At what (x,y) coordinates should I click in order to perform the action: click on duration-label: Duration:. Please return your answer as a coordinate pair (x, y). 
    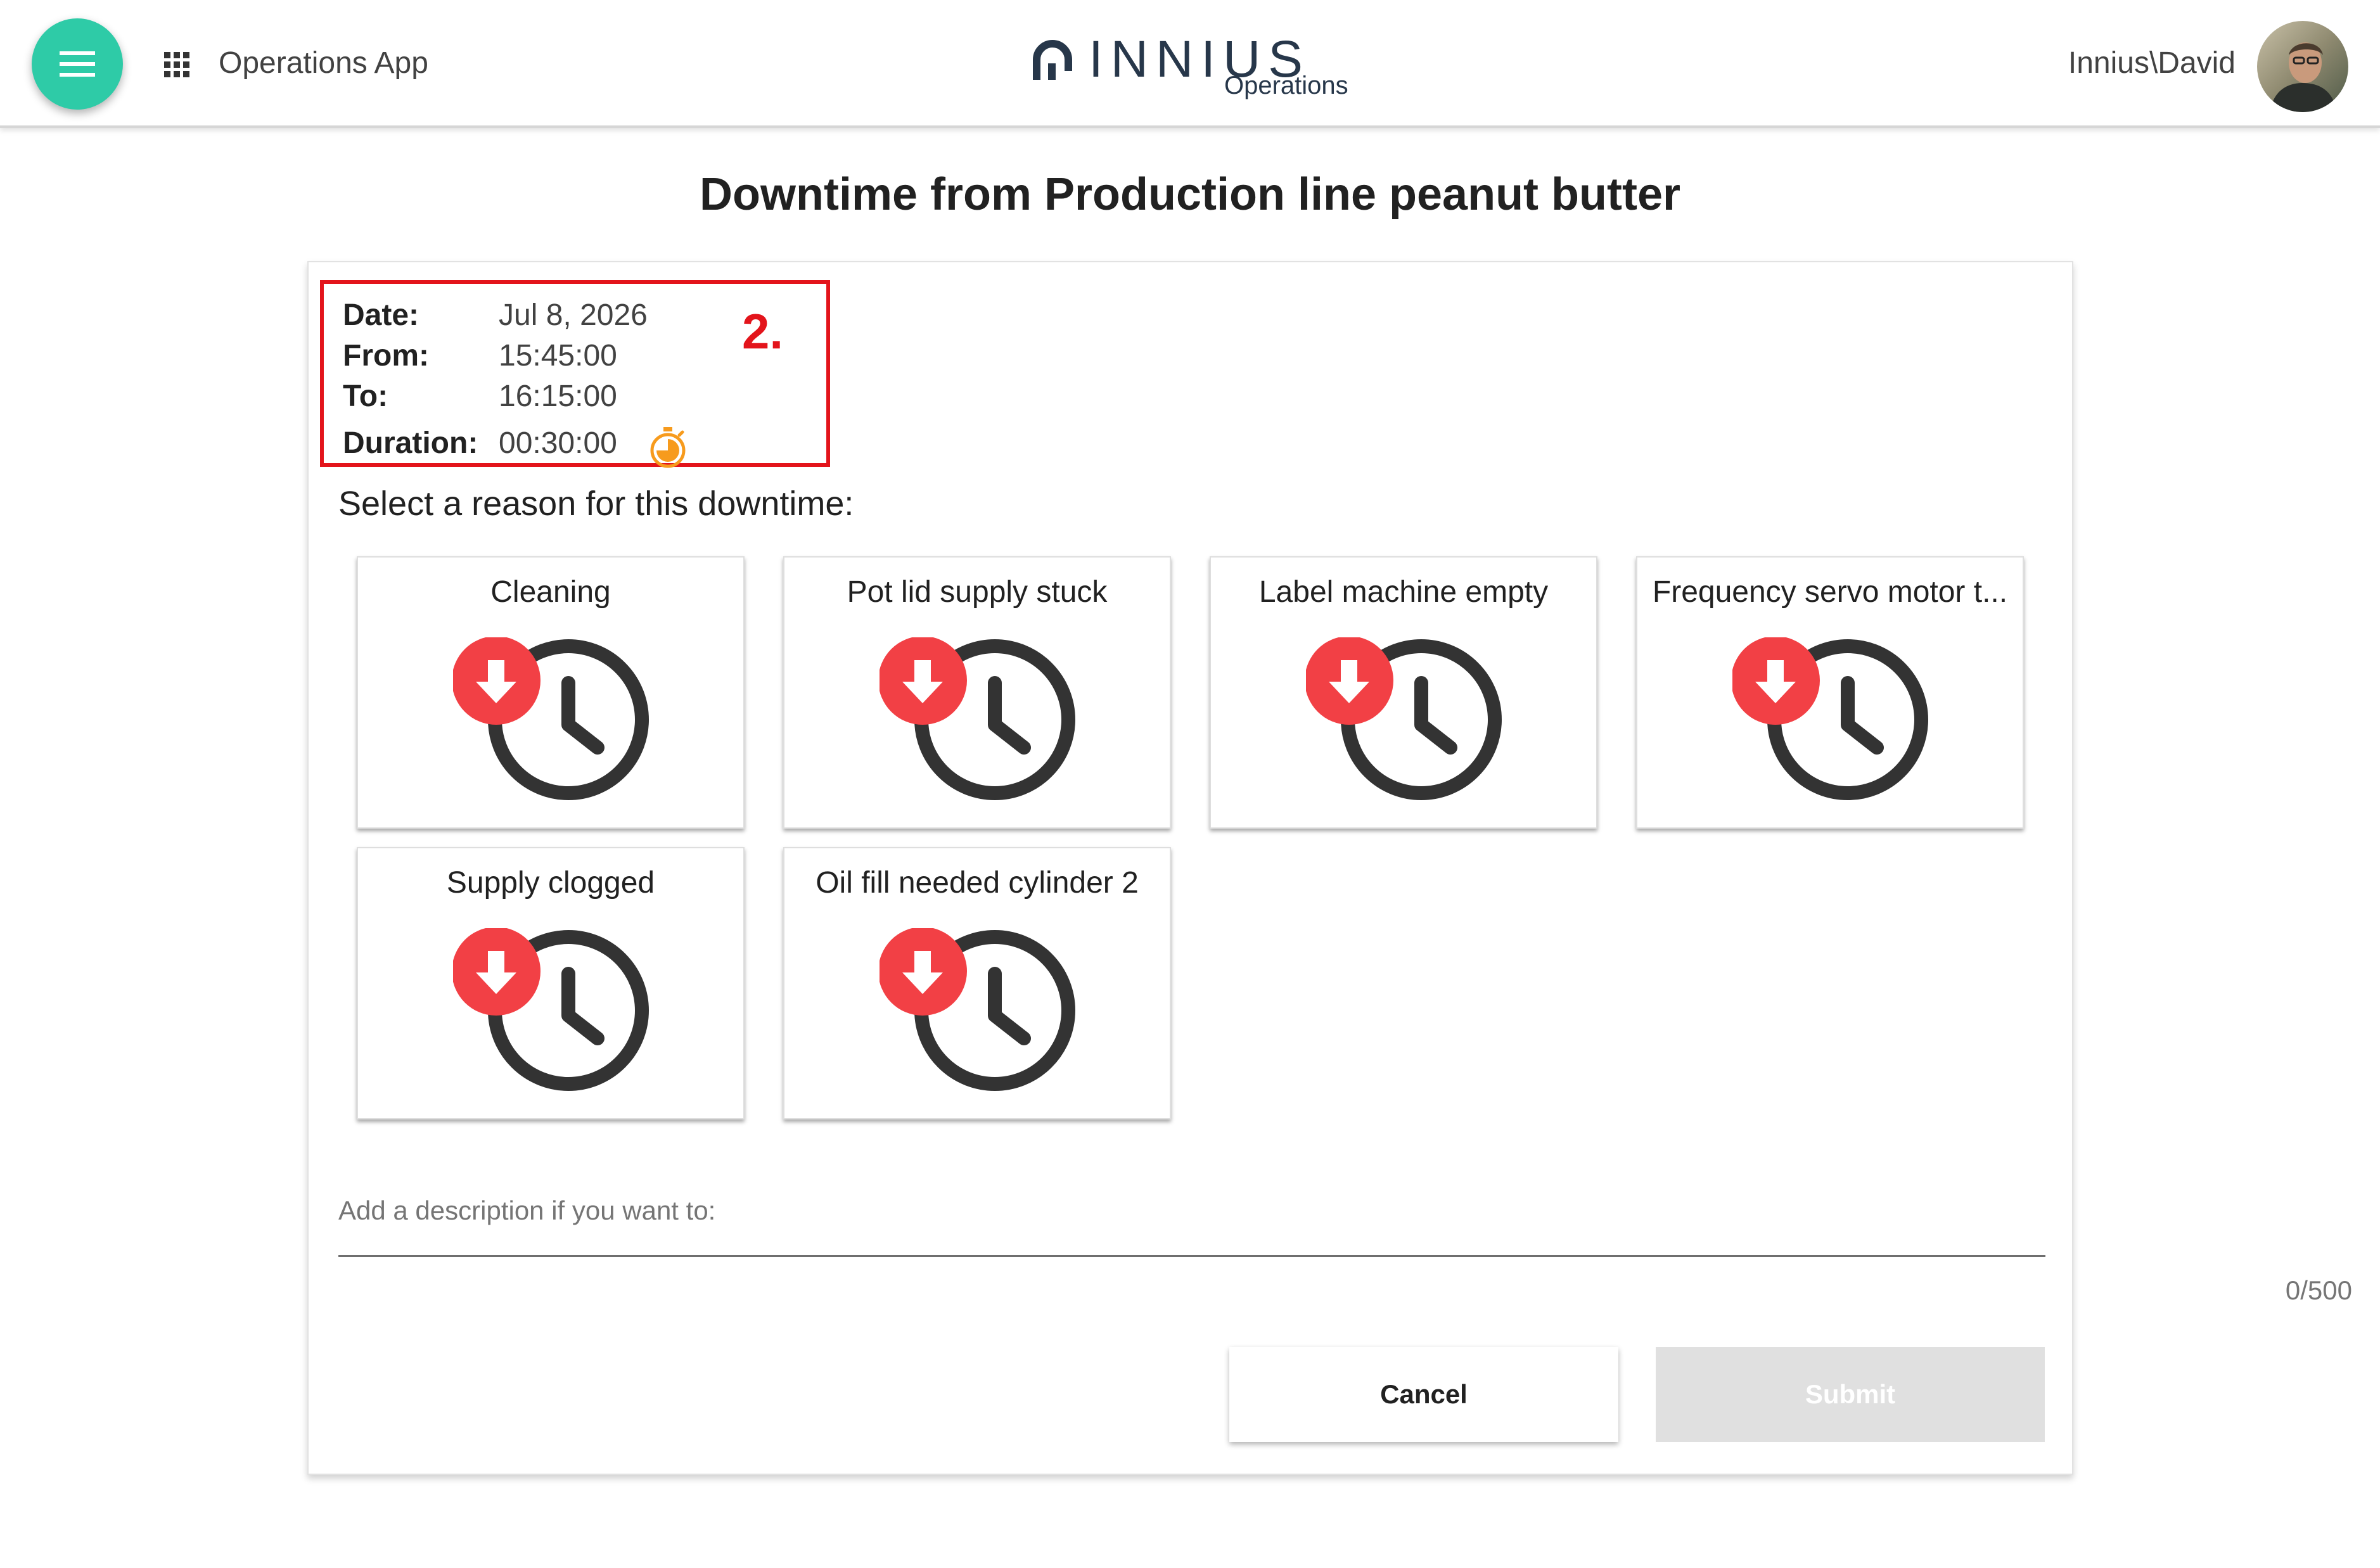
    Looking at the image, I should click on (411, 443).